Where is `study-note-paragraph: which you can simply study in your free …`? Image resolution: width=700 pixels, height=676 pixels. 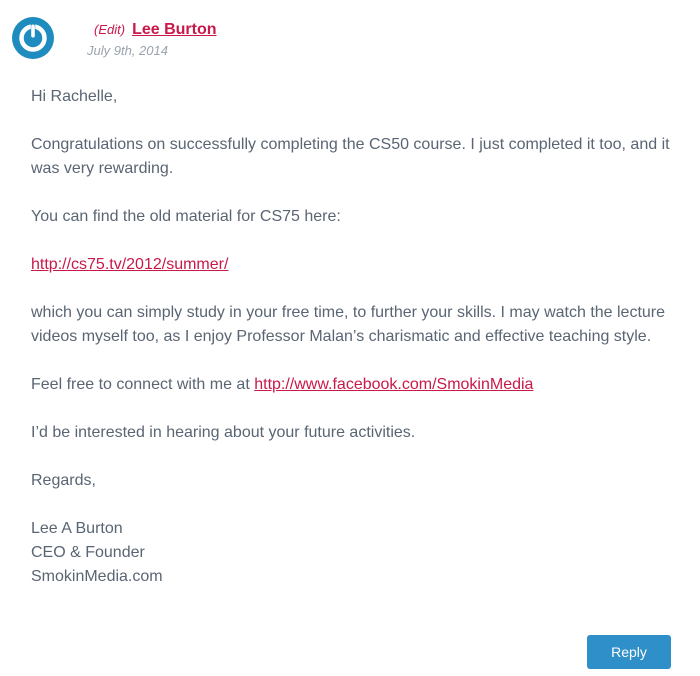 study-note-paragraph: which you can simply study in your free … is located at coordinates (348, 324).